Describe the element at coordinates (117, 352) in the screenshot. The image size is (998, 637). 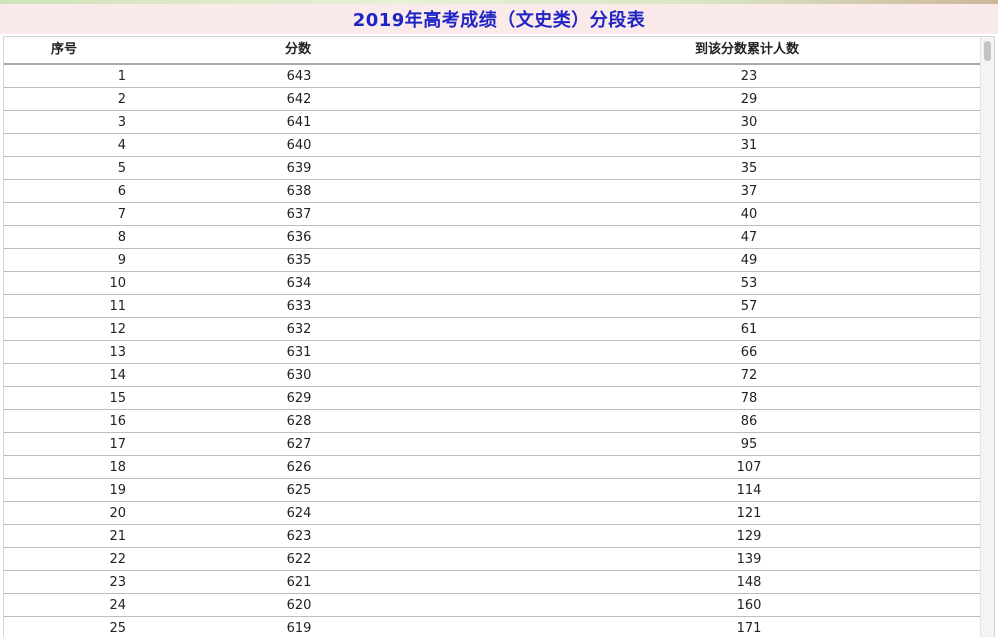
I see `cell-index: 13` at that location.